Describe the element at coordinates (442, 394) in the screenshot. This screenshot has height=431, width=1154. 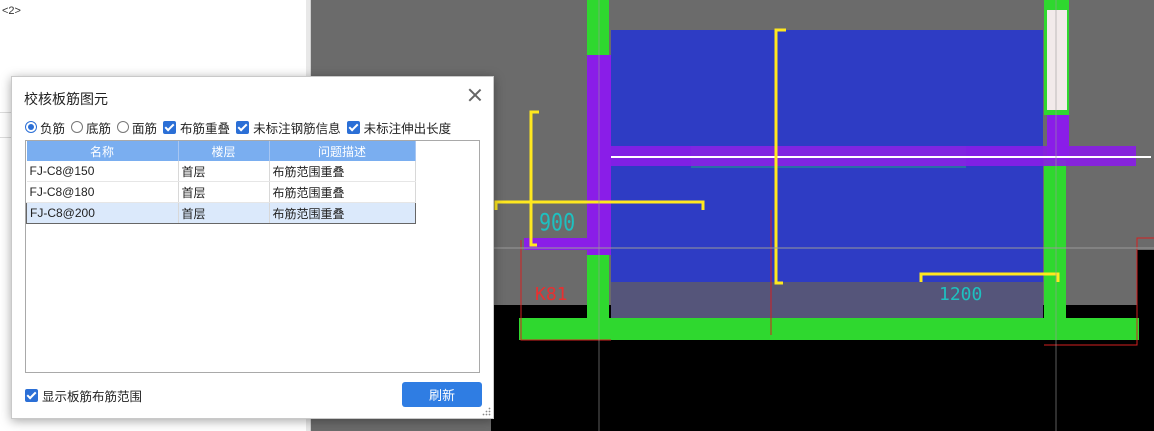
I see `refresh-button: 刷新` at that location.